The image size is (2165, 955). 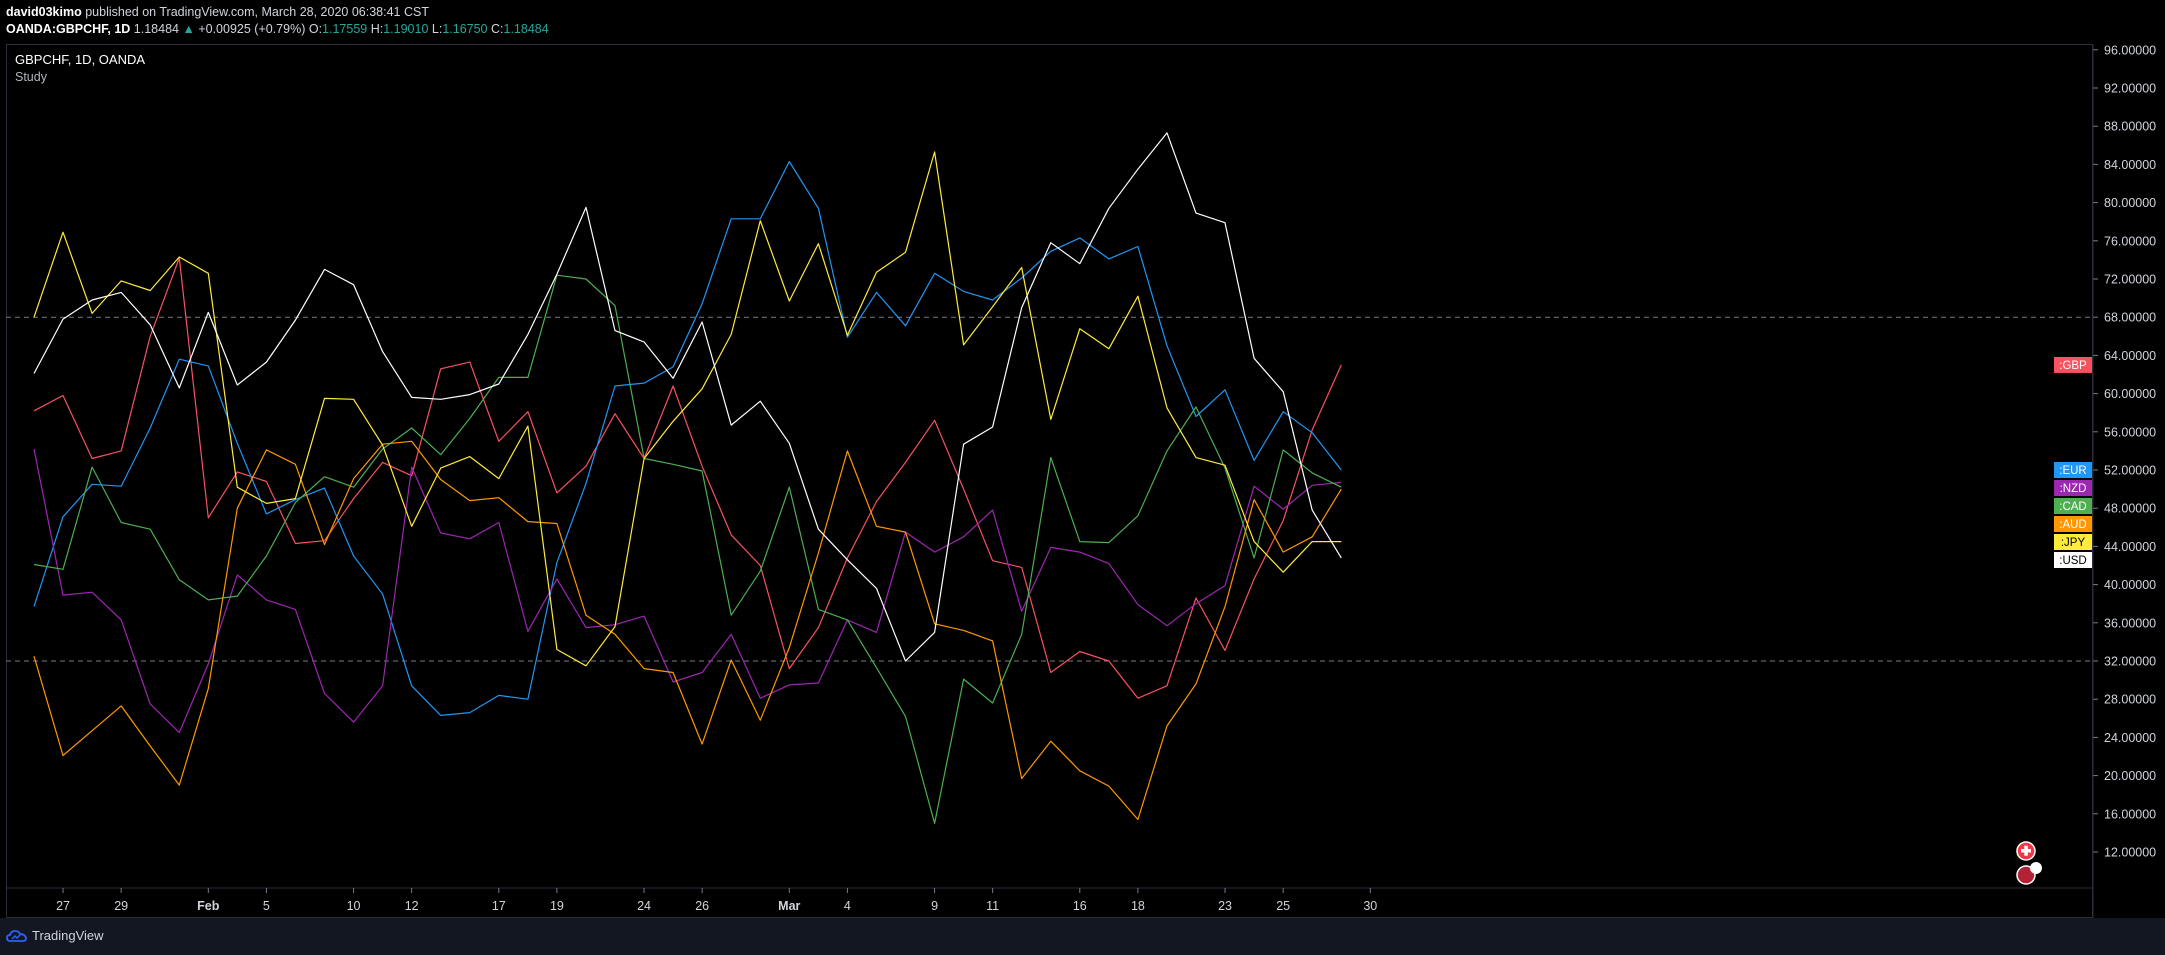 I want to click on time-tick-label: 23, so click(x=1225, y=906).